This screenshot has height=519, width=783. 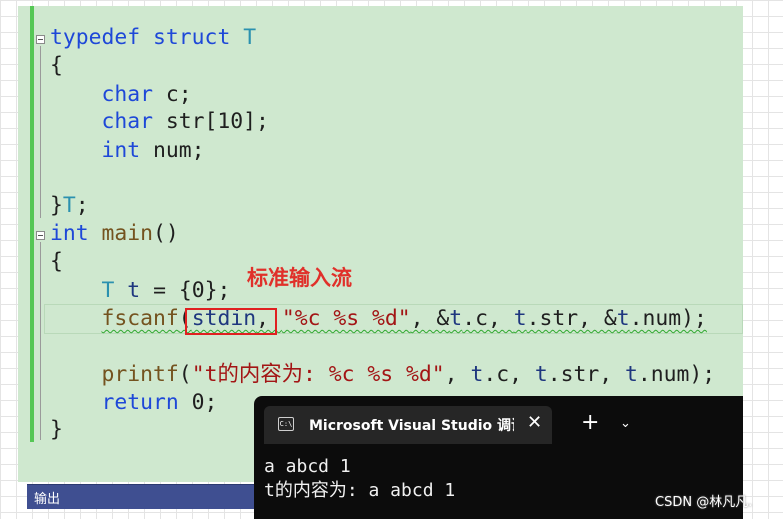 I want to click on output-panel-tab: 输出, so click(x=143, y=496).